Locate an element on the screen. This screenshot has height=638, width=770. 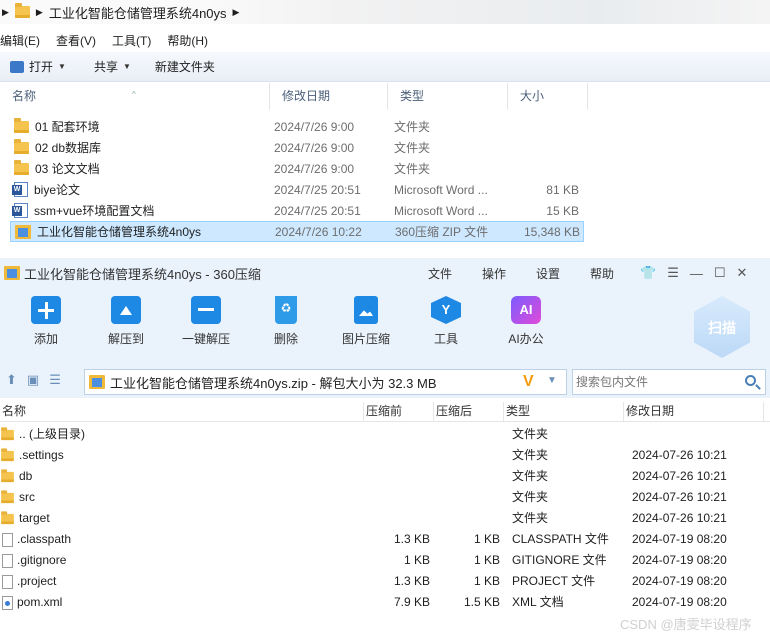
extract-to-button: 解压到 is located at coordinates (126, 321).